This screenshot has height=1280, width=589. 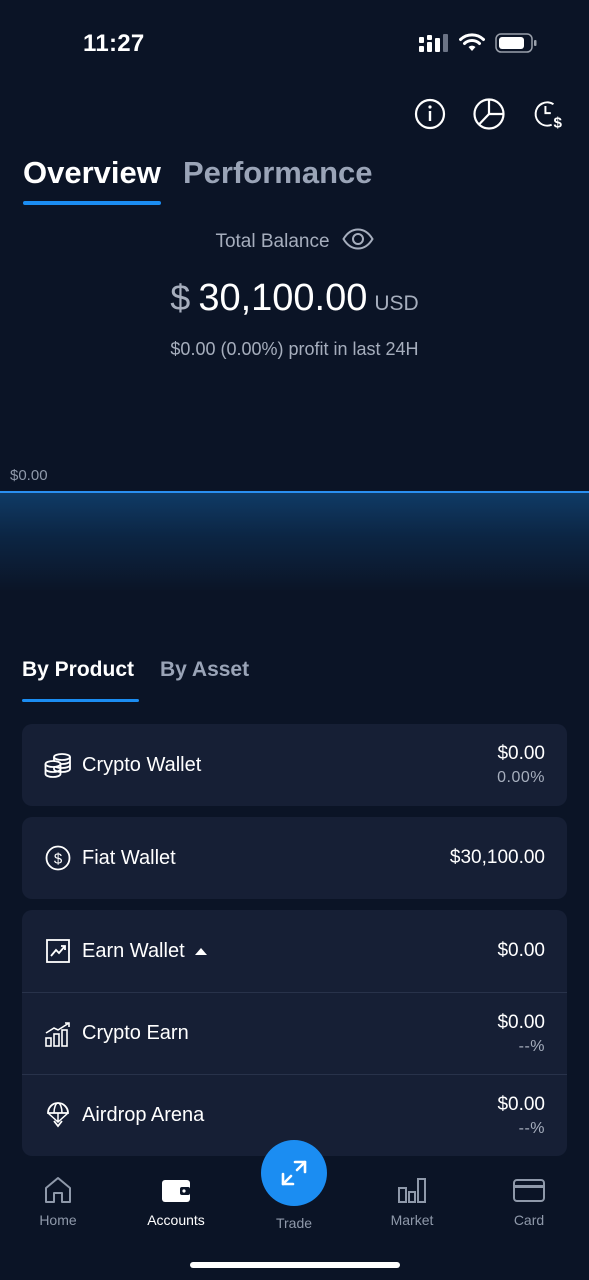 What do you see at coordinates (135, 1033) in the screenshot?
I see `crypto-earn-label: Crypto Earn` at bounding box center [135, 1033].